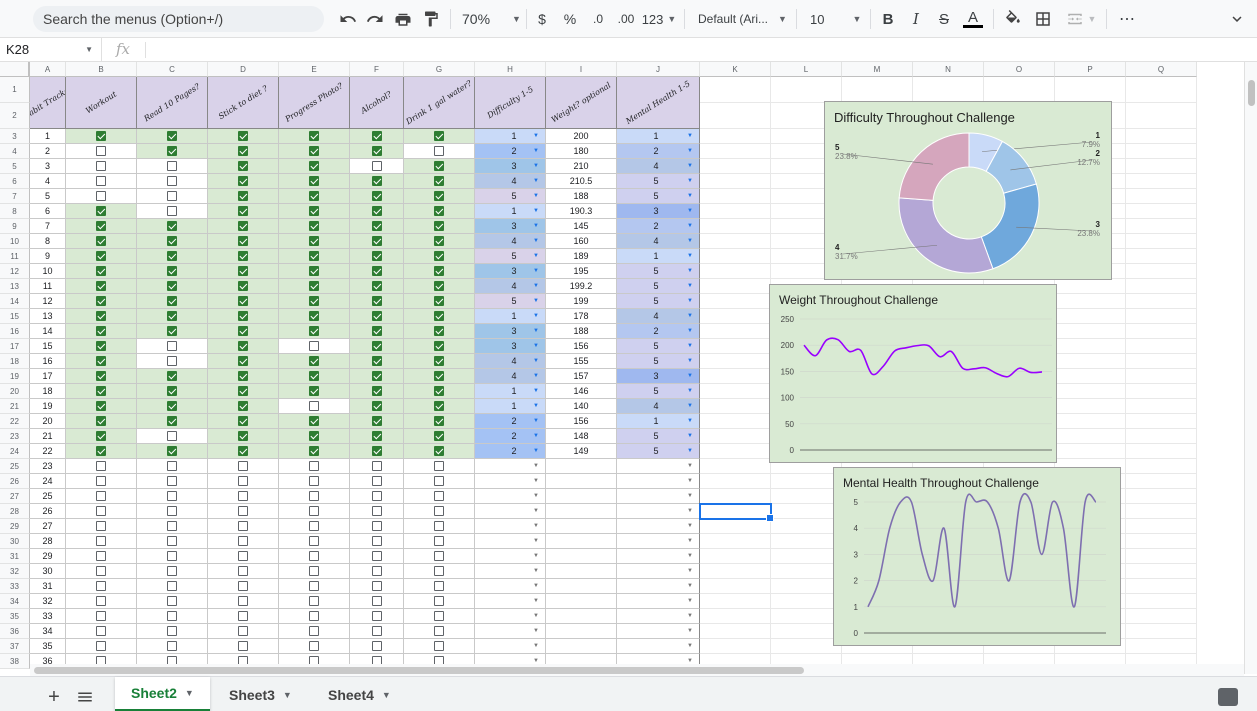 This screenshot has width=1257, height=711. What do you see at coordinates (15, 481) in the screenshot?
I see `row-header-26: 26` at bounding box center [15, 481].